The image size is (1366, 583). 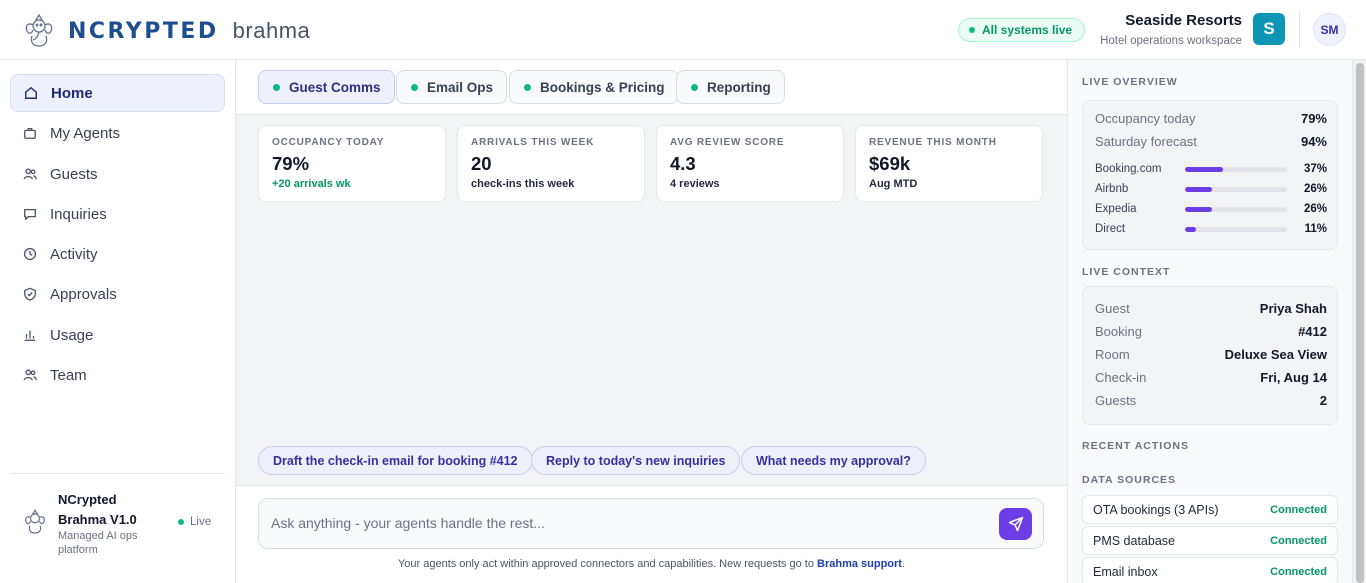 What do you see at coordinates (326, 87) in the screenshot?
I see `tab-guest-comms: Guest Comms` at bounding box center [326, 87].